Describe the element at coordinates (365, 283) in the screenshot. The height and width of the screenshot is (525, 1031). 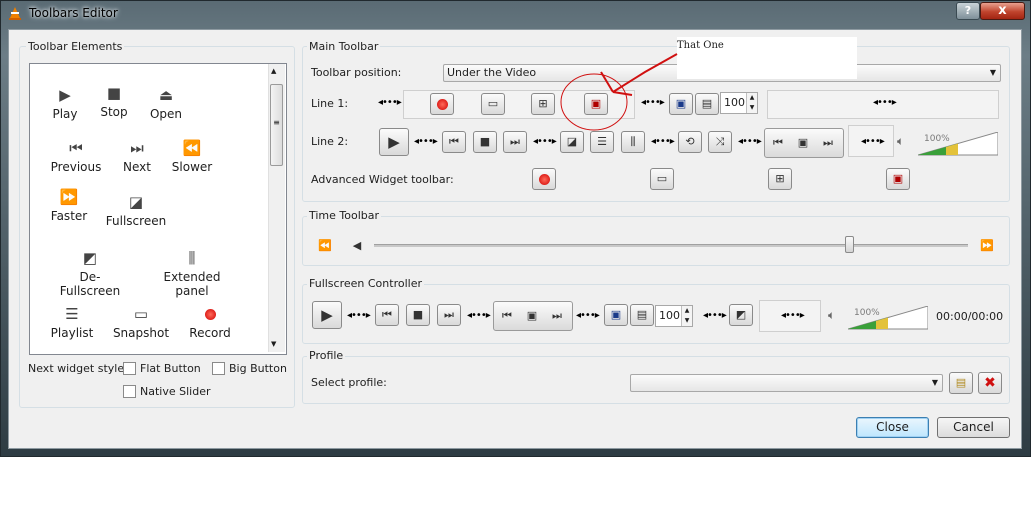
I see `fullscreen-controller-title: Fullscreen Controller` at that location.